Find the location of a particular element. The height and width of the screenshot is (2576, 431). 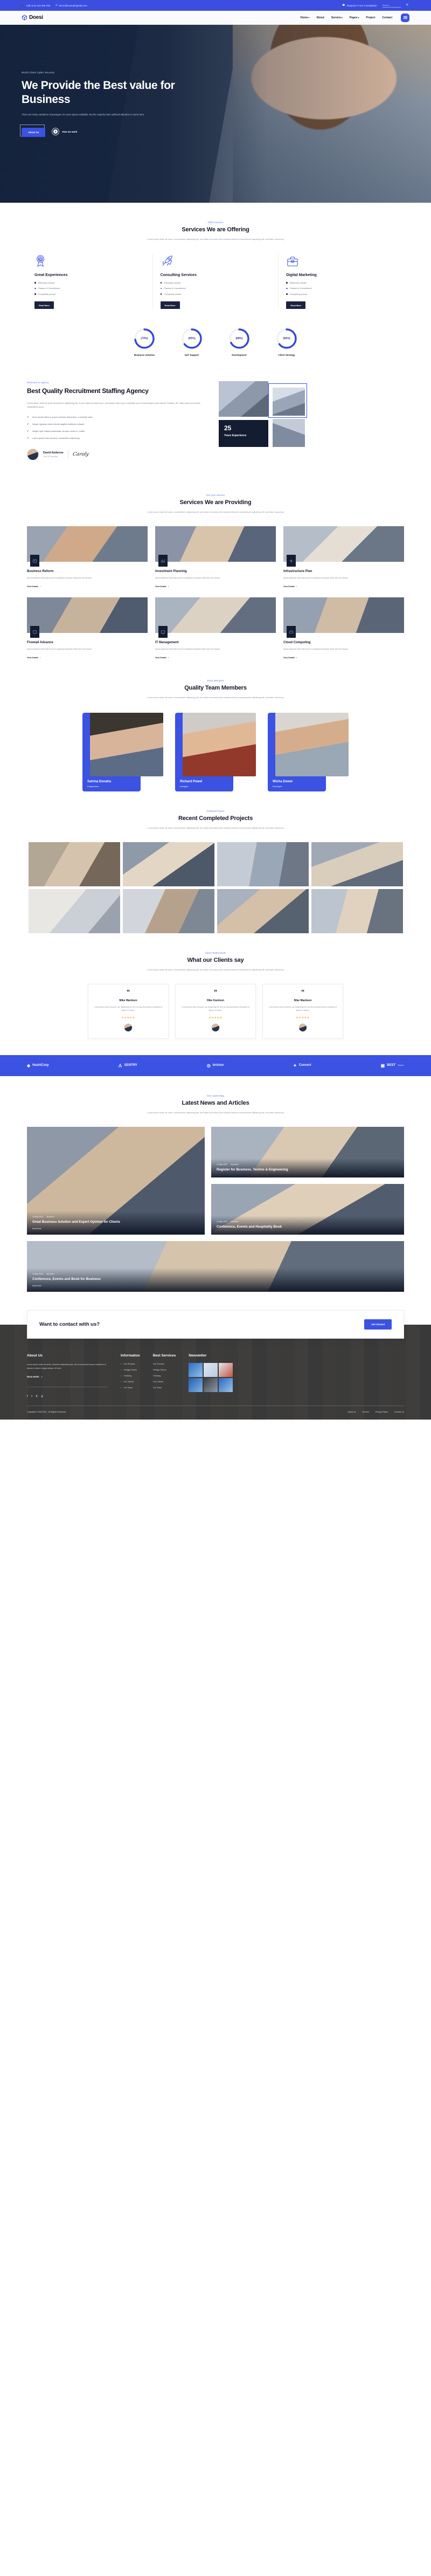

footer-link: Vintage Stores is located at coordinates (164, 1370).